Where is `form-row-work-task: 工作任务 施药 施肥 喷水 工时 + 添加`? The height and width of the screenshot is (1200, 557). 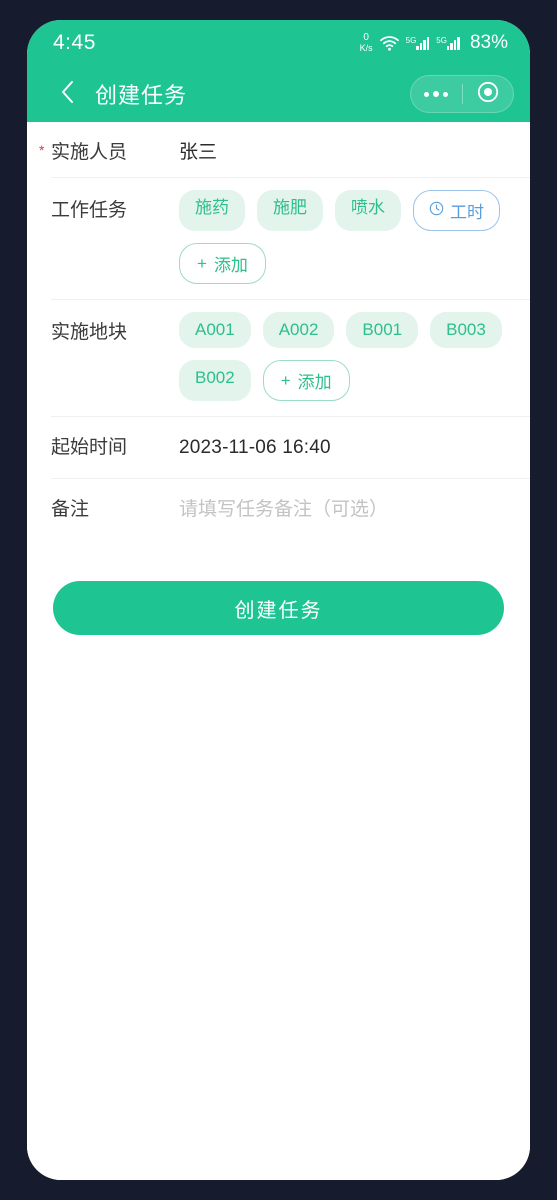
form-row-work-task: 工作任务 施药 施肥 喷水 工时 + 添加 is located at coordinates (278, 239).